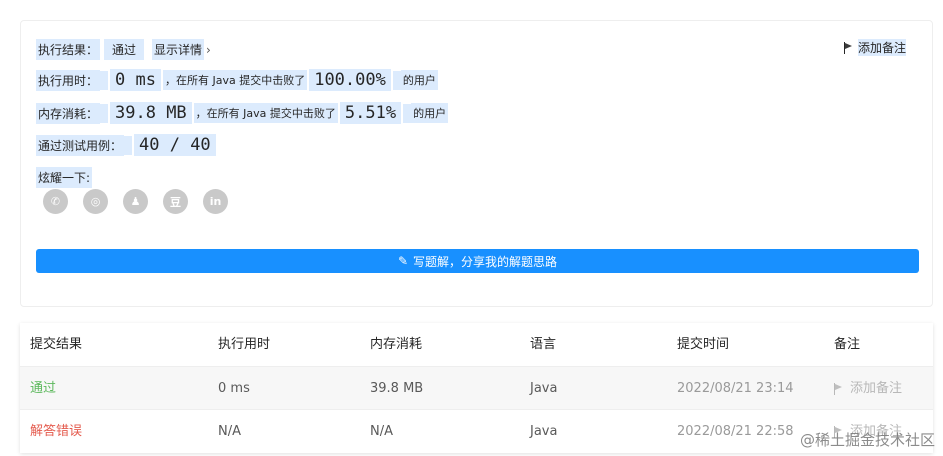 This screenshot has height=456, width=943. Describe the element at coordinates (350, 80) in the screenshot. I see `runtime-percent: 100.00%` at that location.